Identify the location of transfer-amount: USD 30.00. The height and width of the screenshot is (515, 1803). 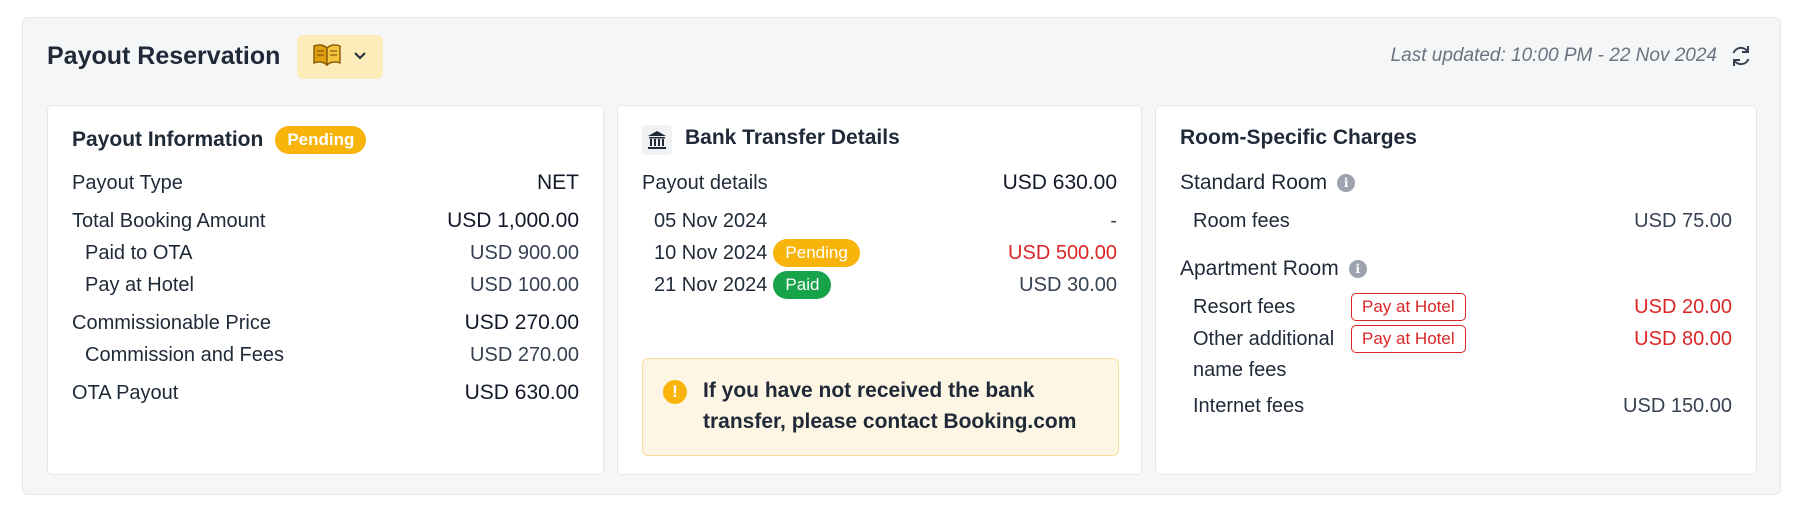
(1068, 284).